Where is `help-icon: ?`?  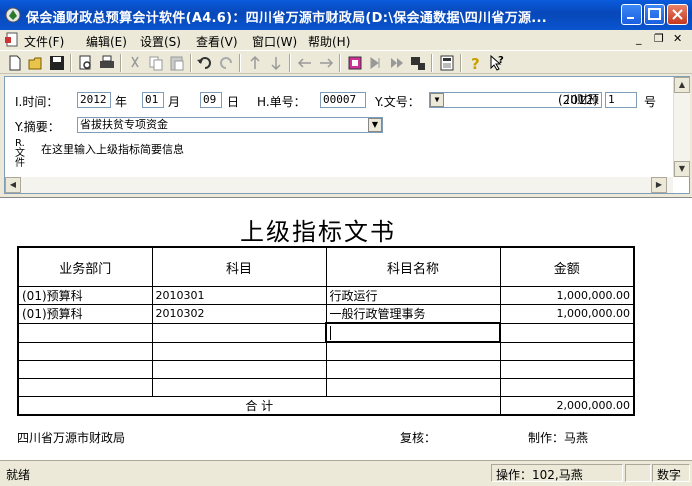
help-icon: ? is located at coordinates (476, 63).